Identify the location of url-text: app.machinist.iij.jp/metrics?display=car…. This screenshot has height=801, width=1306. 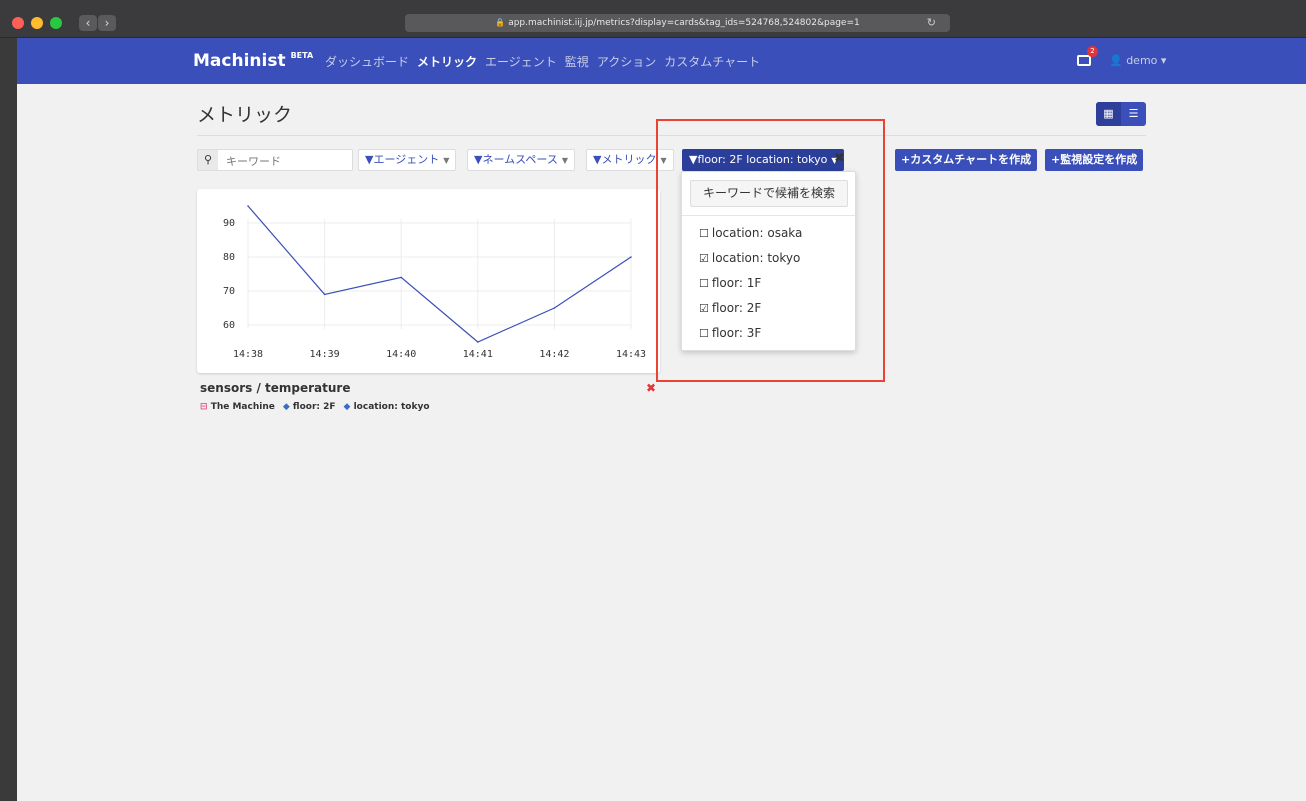
(684, 23).